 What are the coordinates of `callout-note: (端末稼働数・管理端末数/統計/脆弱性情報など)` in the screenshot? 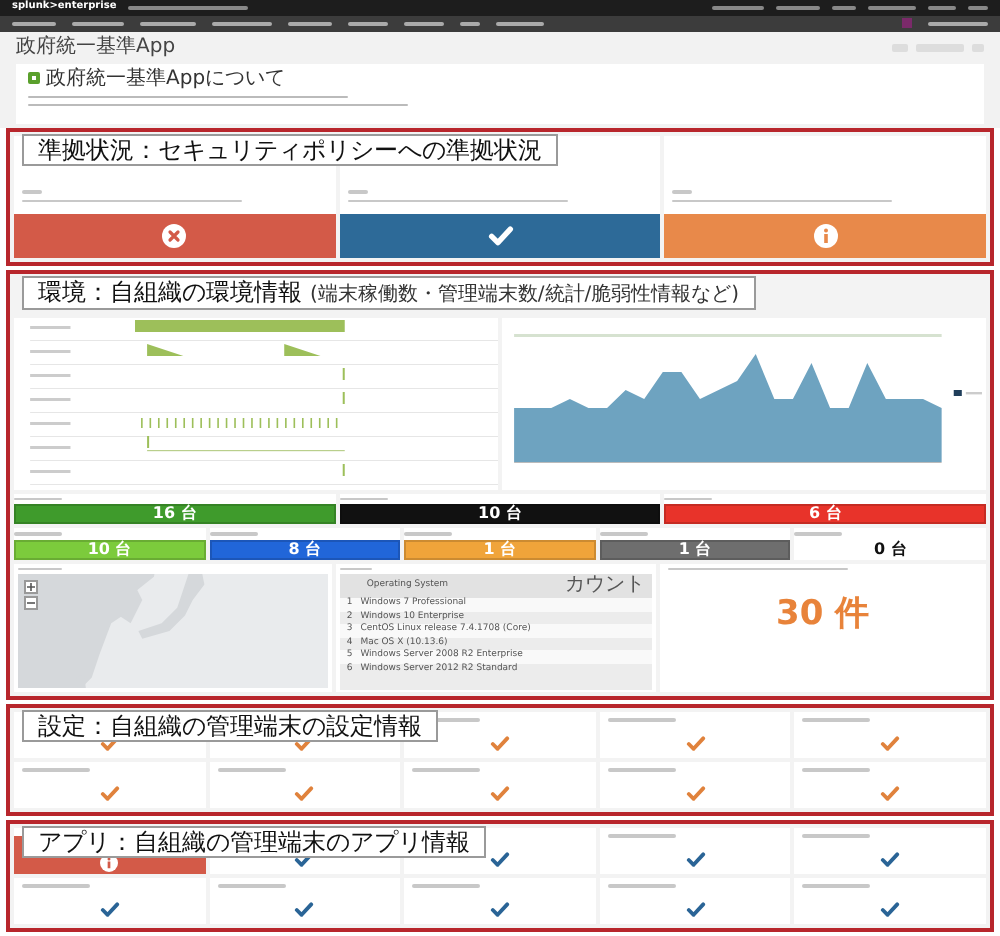 It's located at (525, 294).